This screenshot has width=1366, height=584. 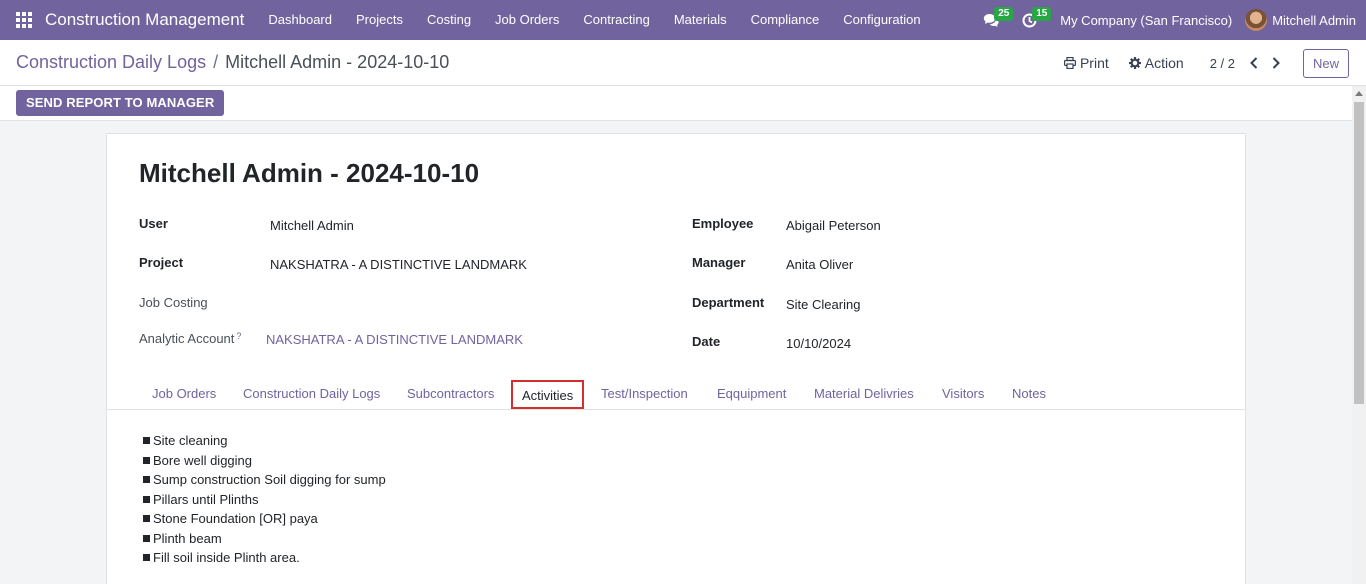 I want to click on list-item-text: Pillars until Plinths, so click(x=206, y=499).